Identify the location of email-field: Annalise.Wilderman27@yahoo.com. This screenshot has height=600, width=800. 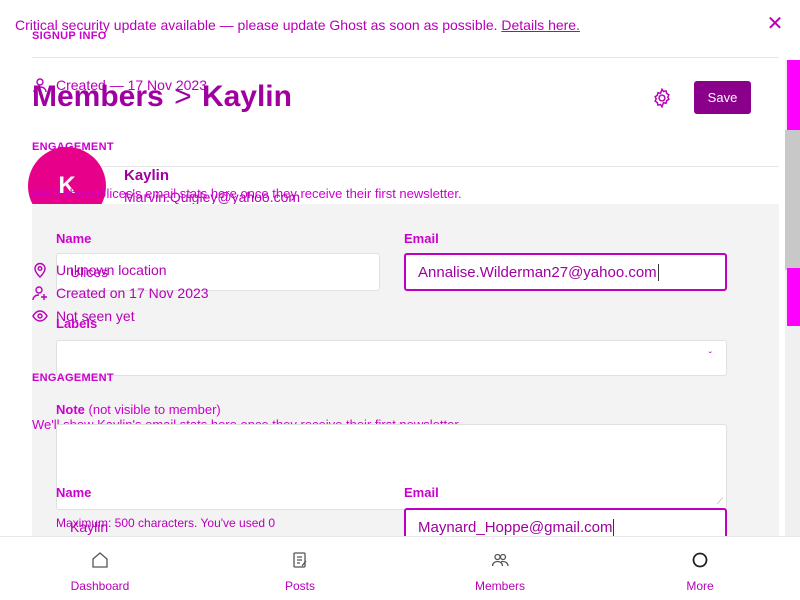
(565, 272).